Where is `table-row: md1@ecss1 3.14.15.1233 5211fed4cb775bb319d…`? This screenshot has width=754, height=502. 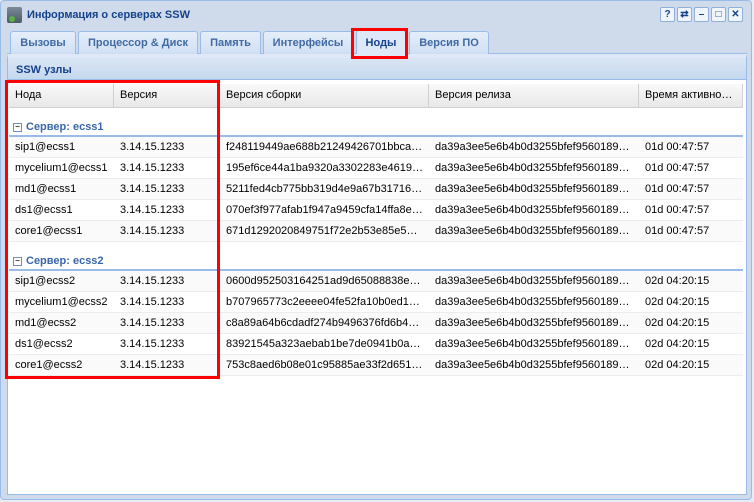
table-row: md1@ecss1 3.14.15.1233 5211fed4cb775bb319d… is located at coordinates (376, 189).